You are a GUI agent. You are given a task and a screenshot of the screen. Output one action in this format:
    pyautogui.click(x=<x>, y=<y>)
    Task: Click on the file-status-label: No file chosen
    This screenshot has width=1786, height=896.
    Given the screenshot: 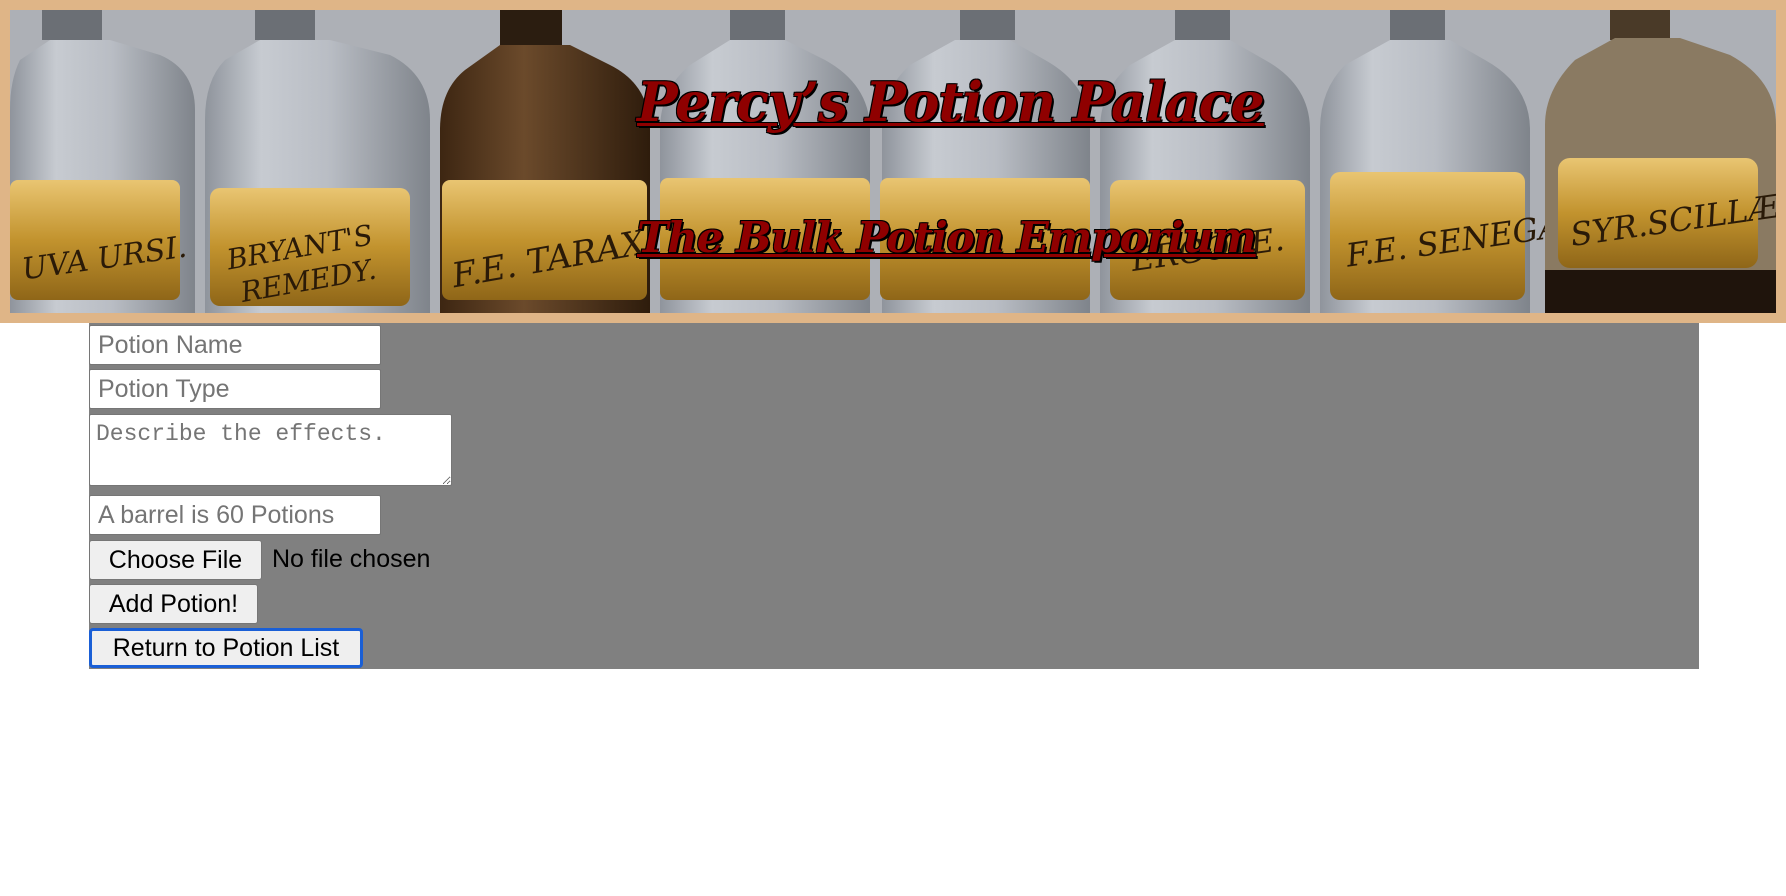 What is the action you would take?
    pyautogui.click(x=351, y=559)
    